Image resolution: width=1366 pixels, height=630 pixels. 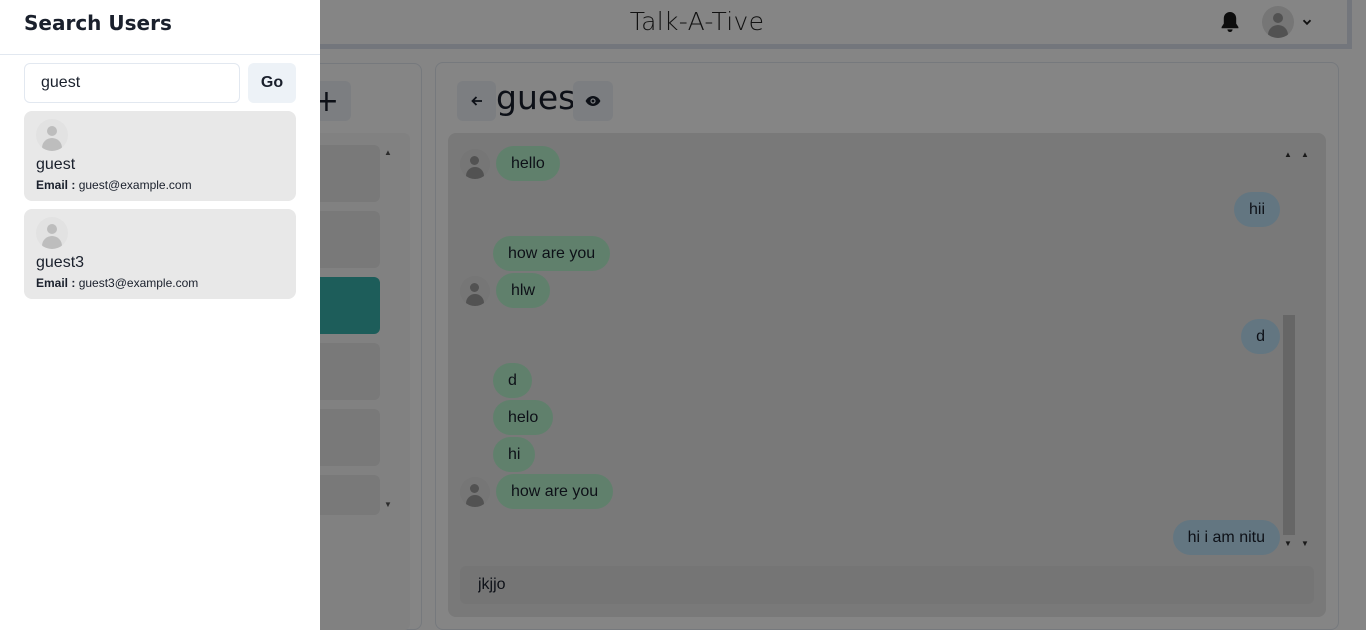 I want to click on drawer-title: Search Users, so click(x=160, y=27).